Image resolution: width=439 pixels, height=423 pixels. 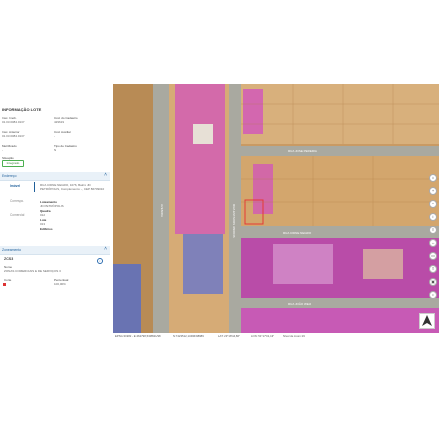 What do you see at coordinates (433, 178) in the screenshot?
I see `home-icon: ⌂` at bounding box center [433, 178].